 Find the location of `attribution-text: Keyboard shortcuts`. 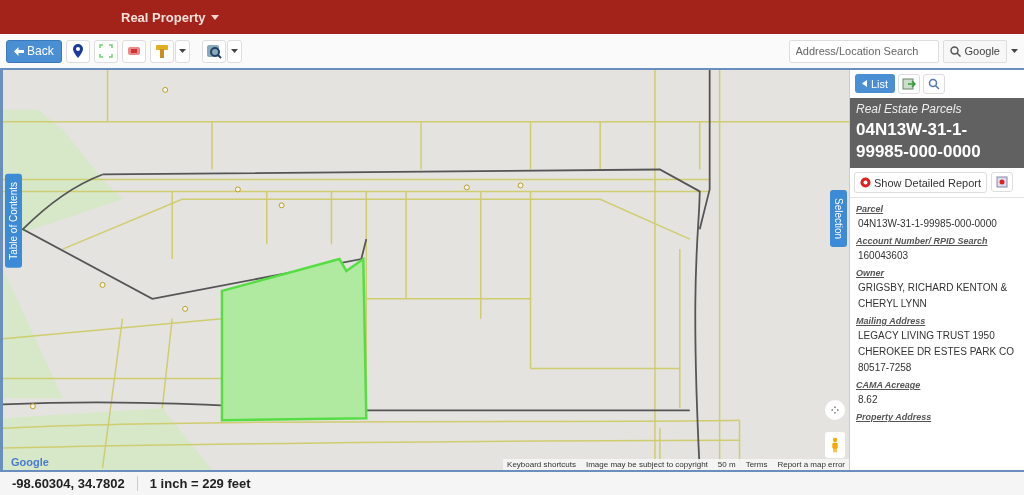

attribution-text: Keyboard shortcuts is located at coordinates (541, 464).